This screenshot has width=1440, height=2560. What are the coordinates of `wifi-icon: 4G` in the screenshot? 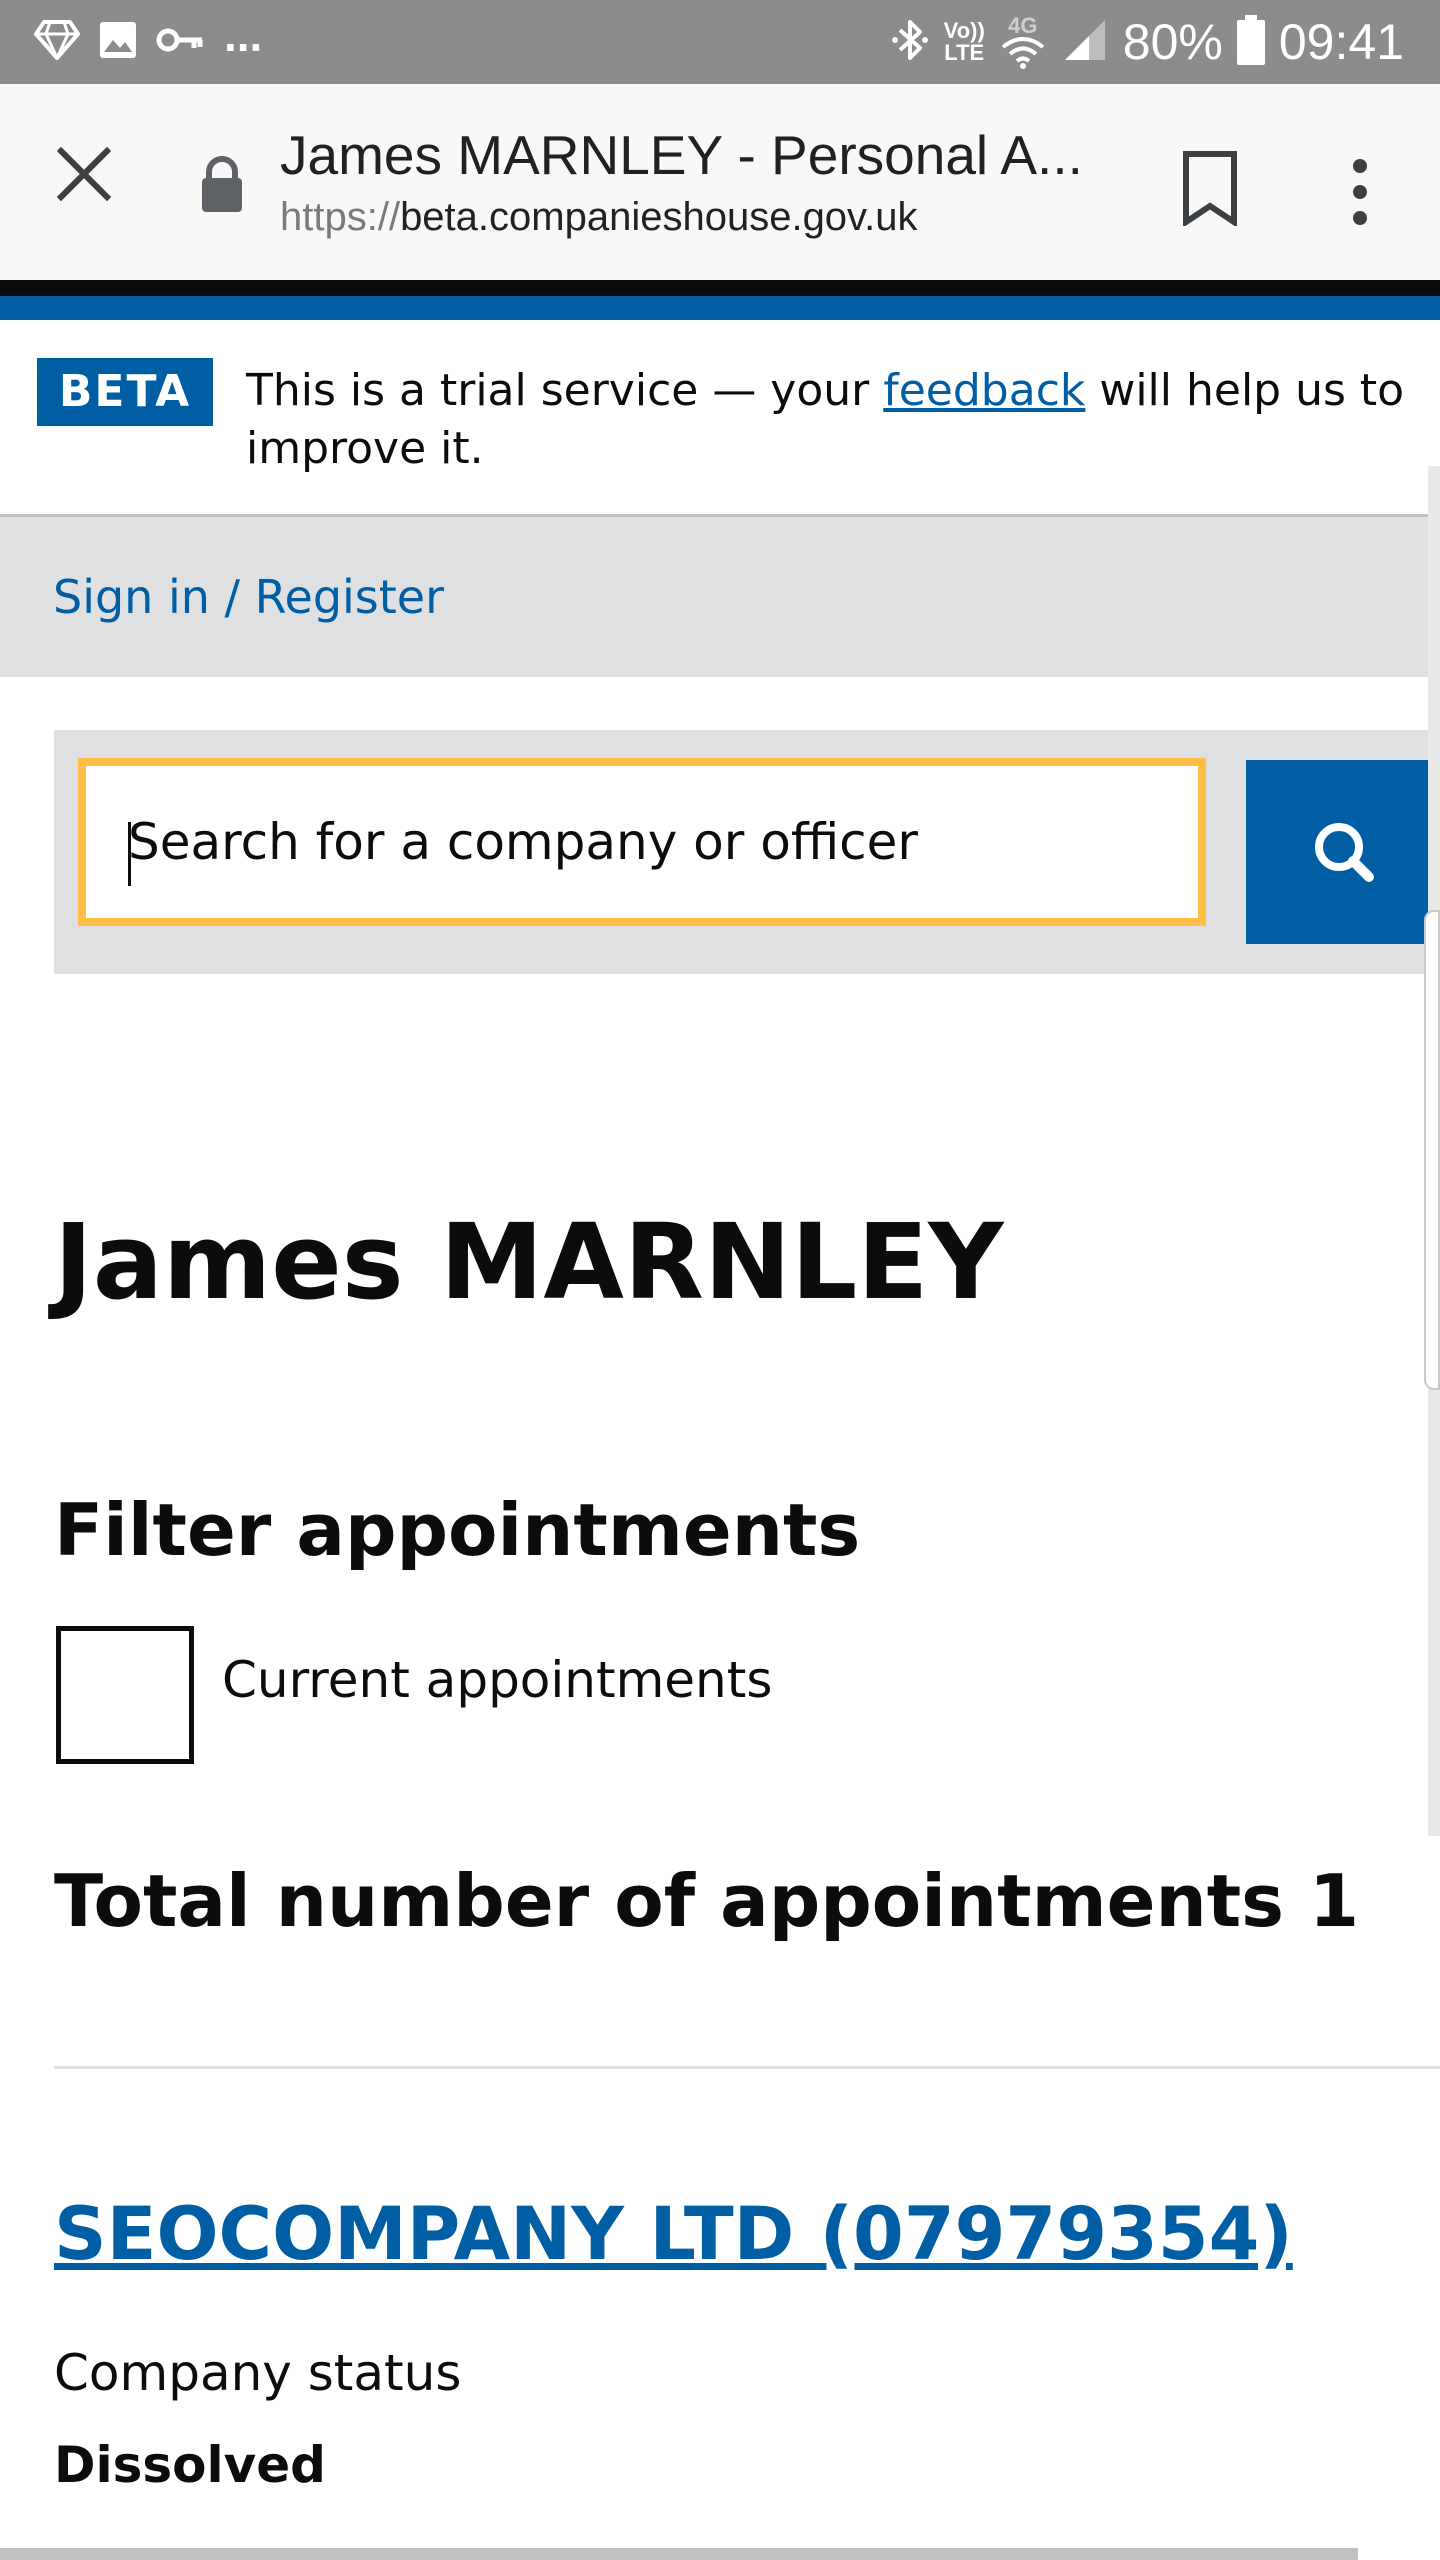 It's located at (1023, 42).